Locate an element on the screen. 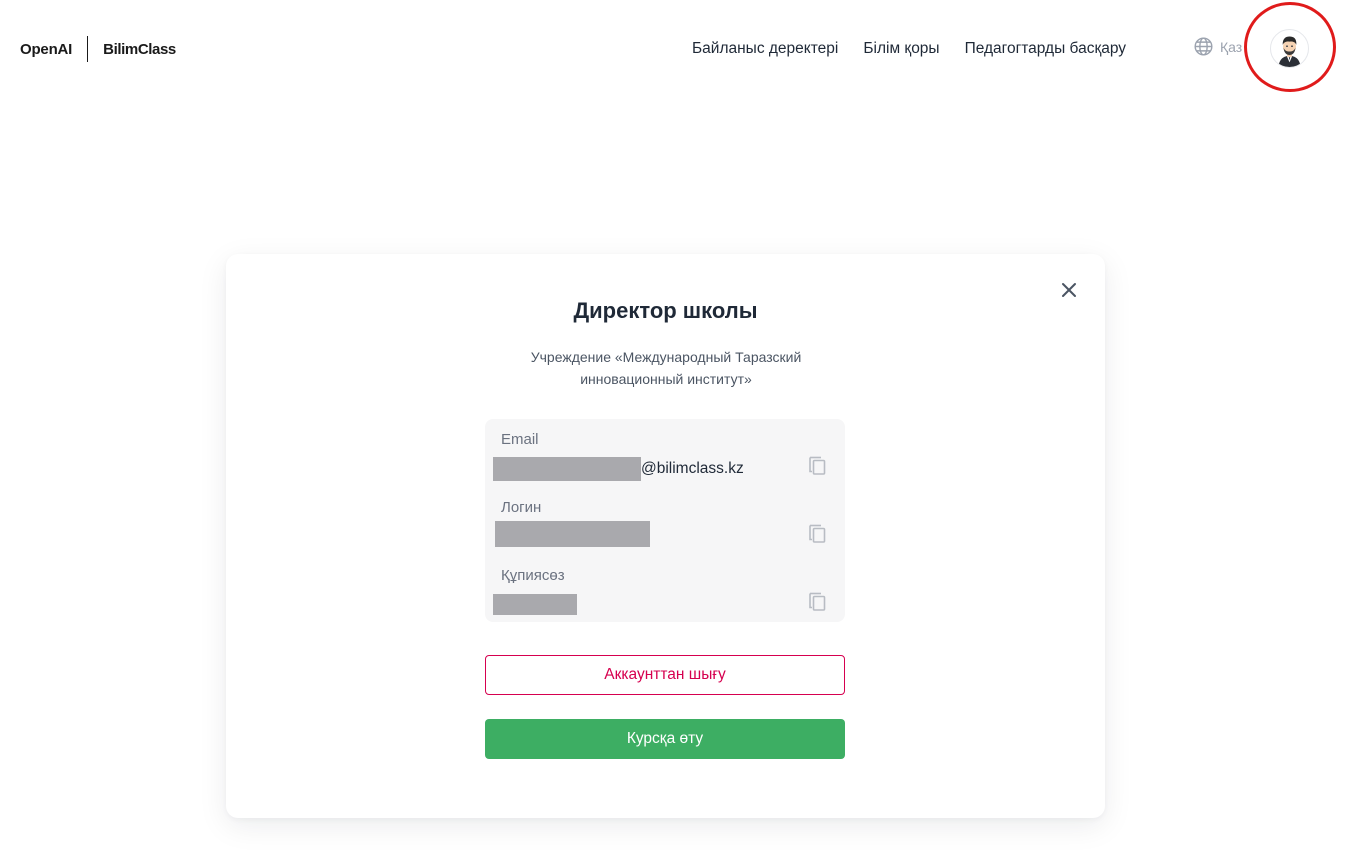 Image resolution: width=1366 pixels, height=857 pixels. password-value is located at coordinates (535, 604).